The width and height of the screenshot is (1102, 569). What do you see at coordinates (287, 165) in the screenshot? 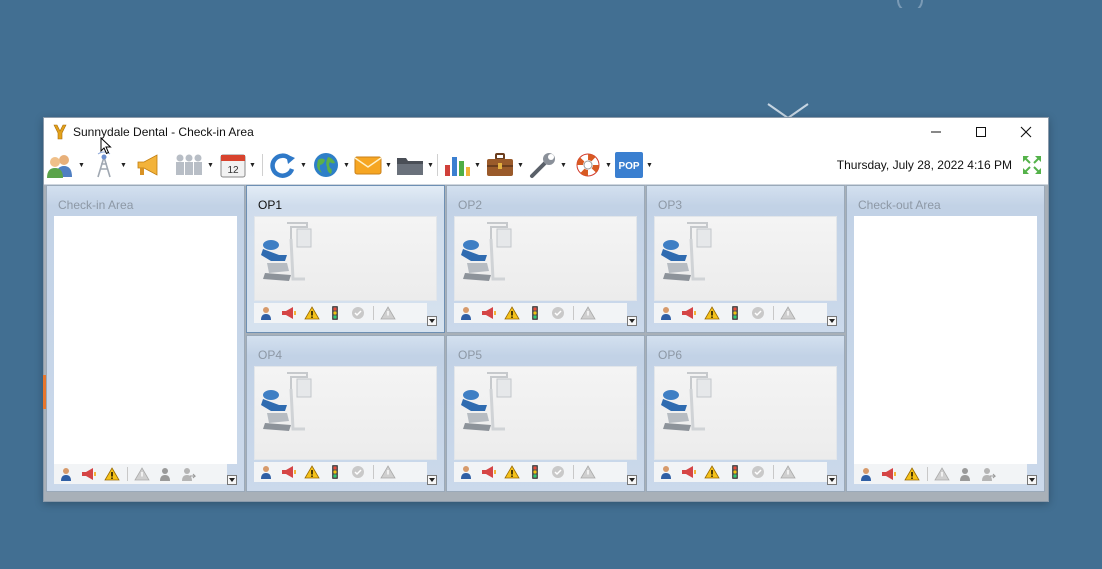
I see `refresh-button: ▼` at bounding box center [287, 165].